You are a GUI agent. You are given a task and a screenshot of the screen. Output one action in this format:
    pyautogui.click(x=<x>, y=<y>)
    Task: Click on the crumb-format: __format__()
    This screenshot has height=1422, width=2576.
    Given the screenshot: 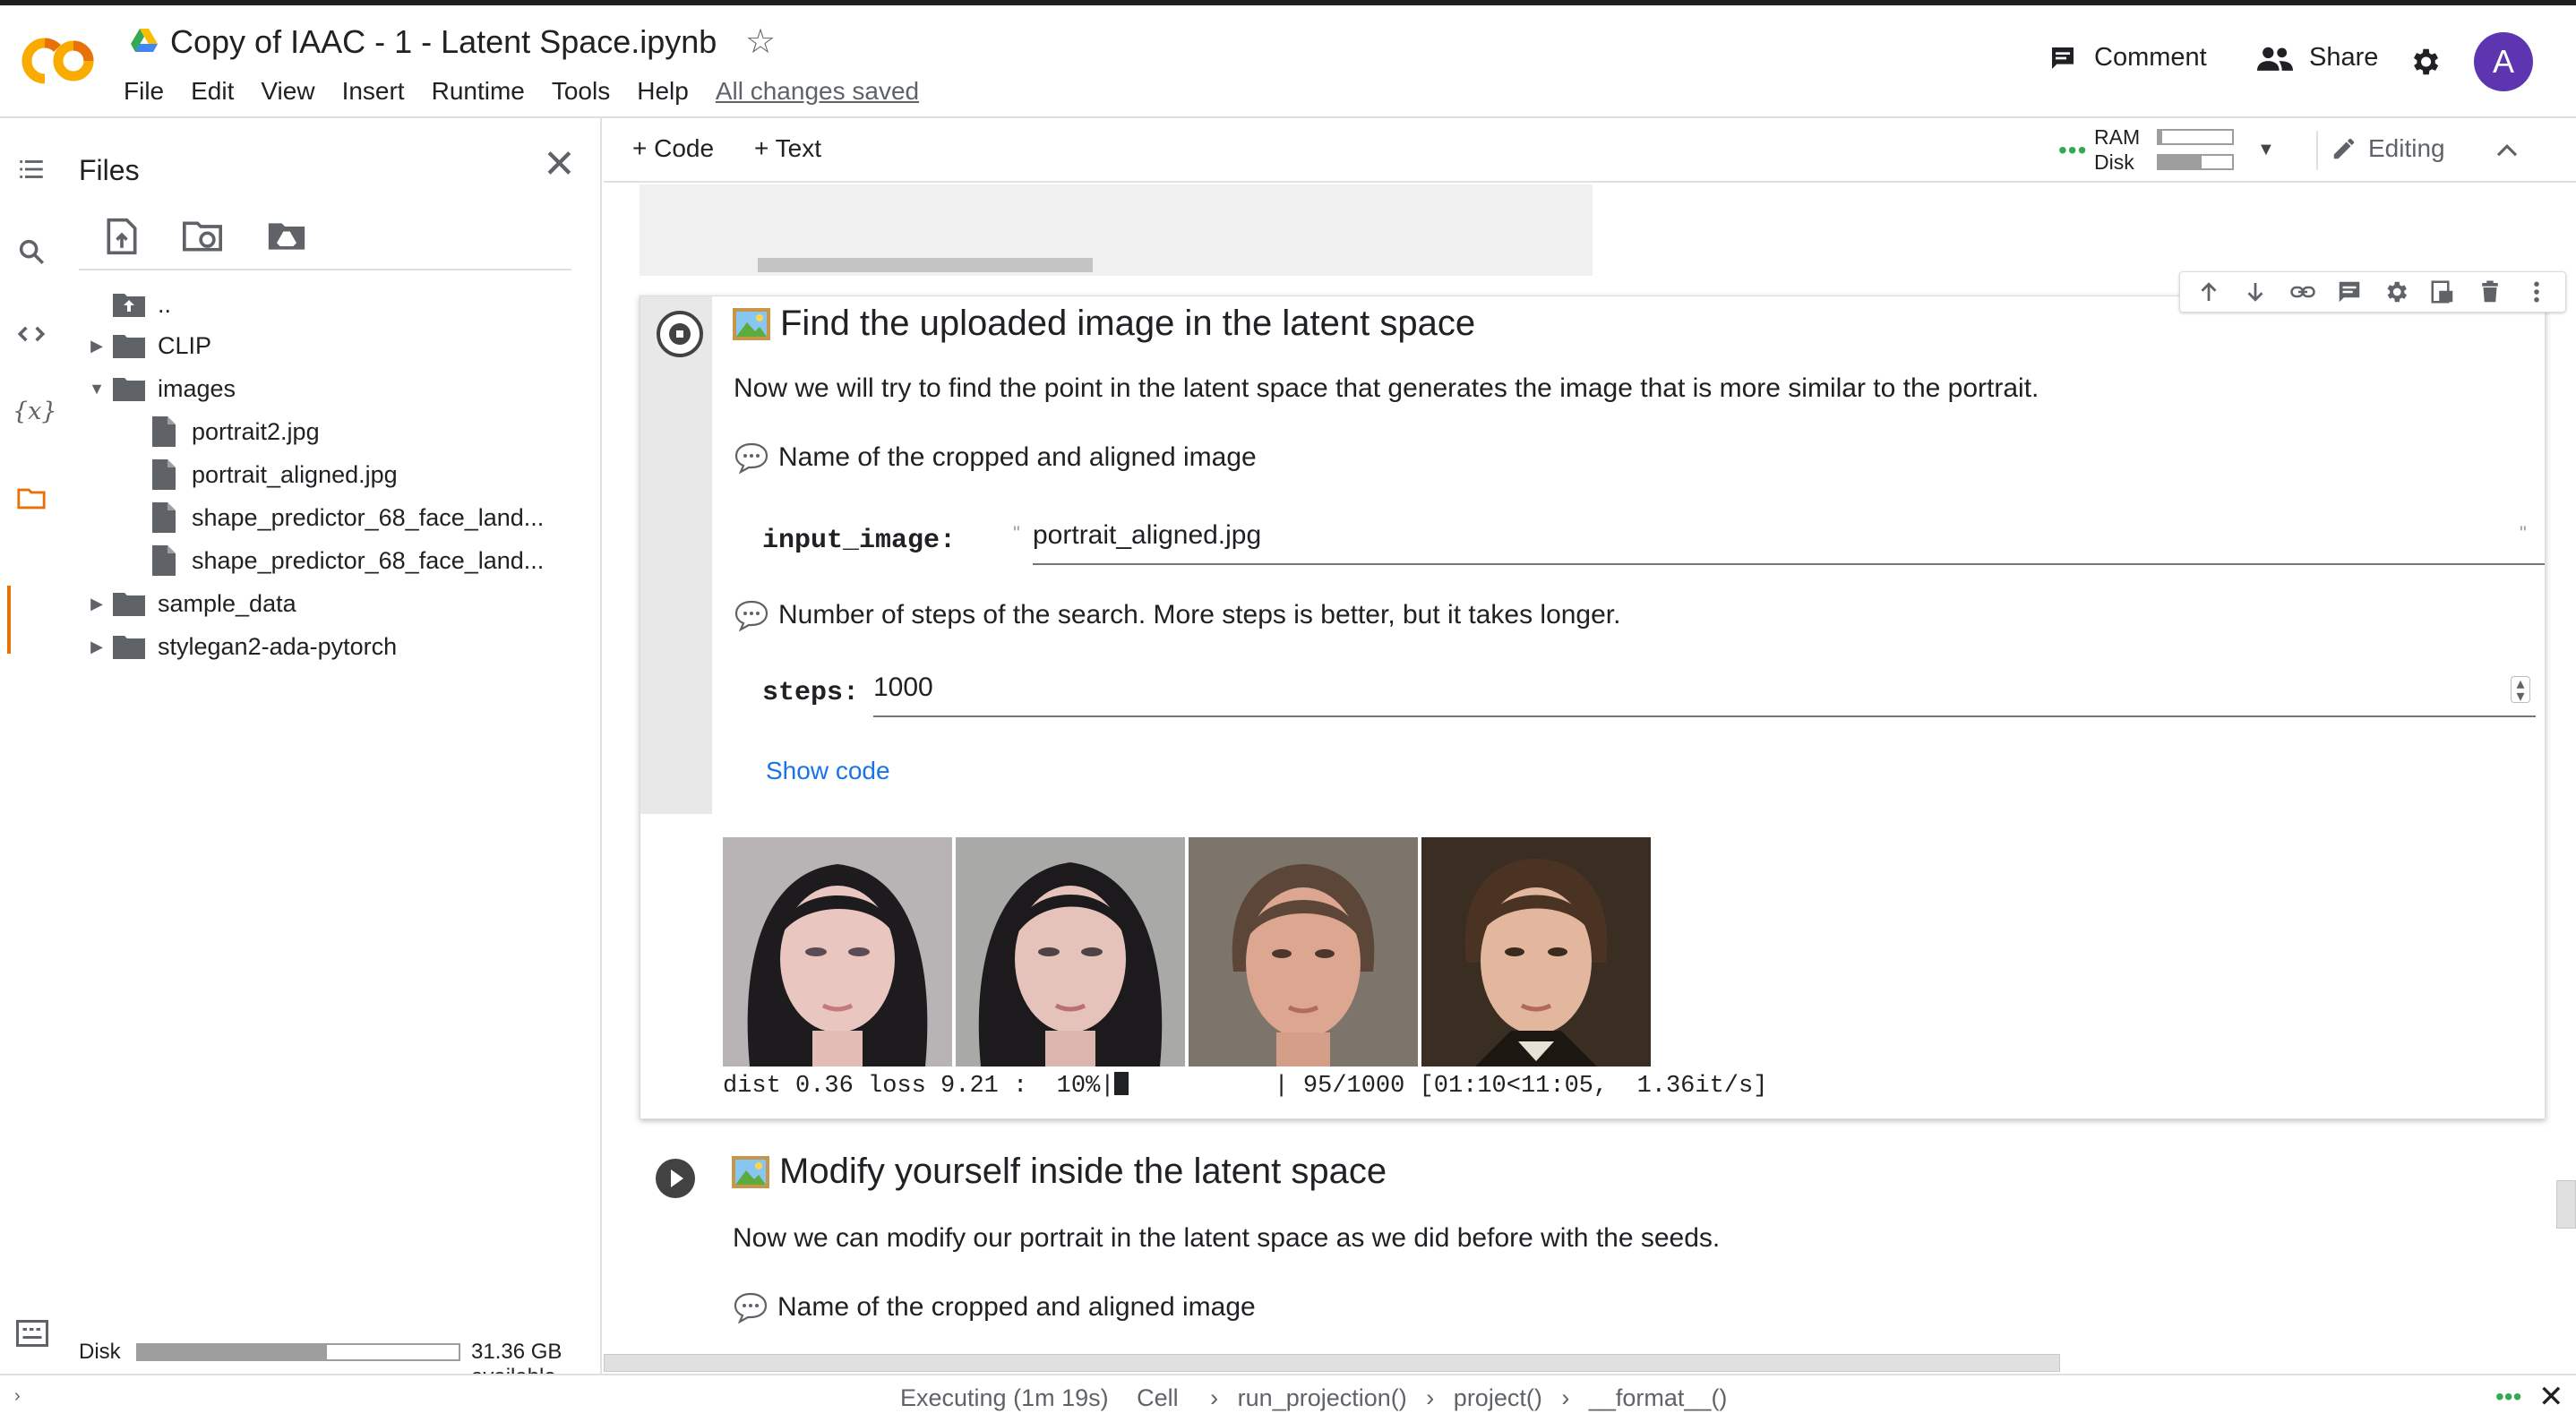 What is the action you would take?
    pyautogui.click(x=1658, y=1397)
    